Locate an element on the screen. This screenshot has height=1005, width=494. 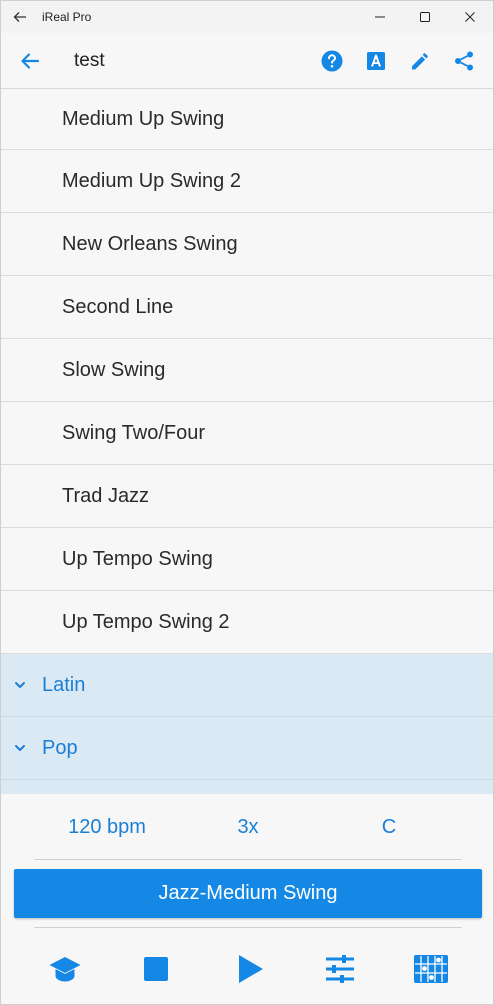
share-icon is located at coordinates (464, 61).